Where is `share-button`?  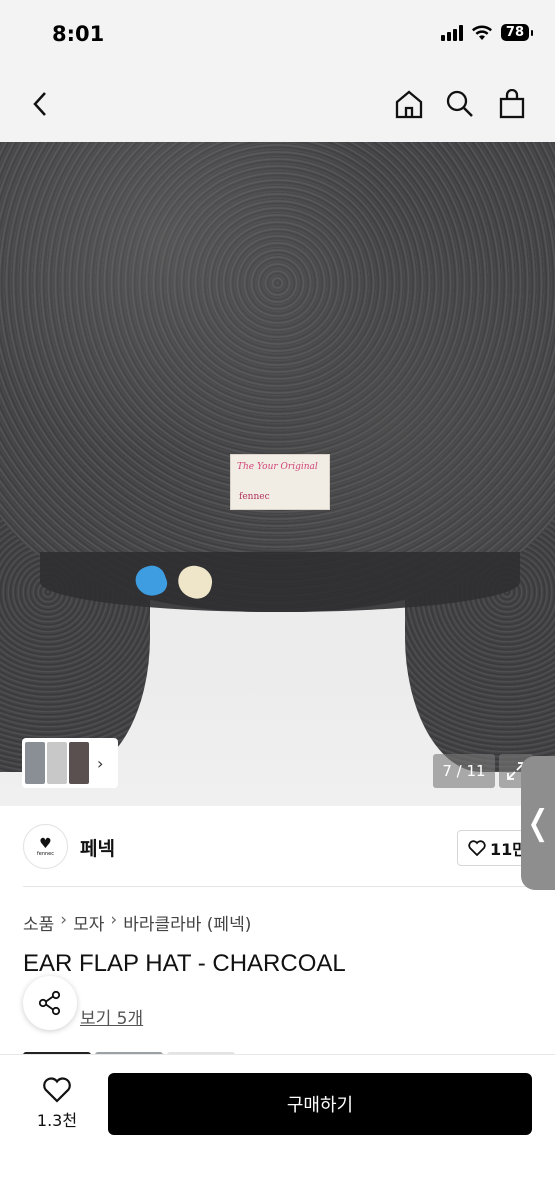 share-button is located at coordinates (50, 1003).